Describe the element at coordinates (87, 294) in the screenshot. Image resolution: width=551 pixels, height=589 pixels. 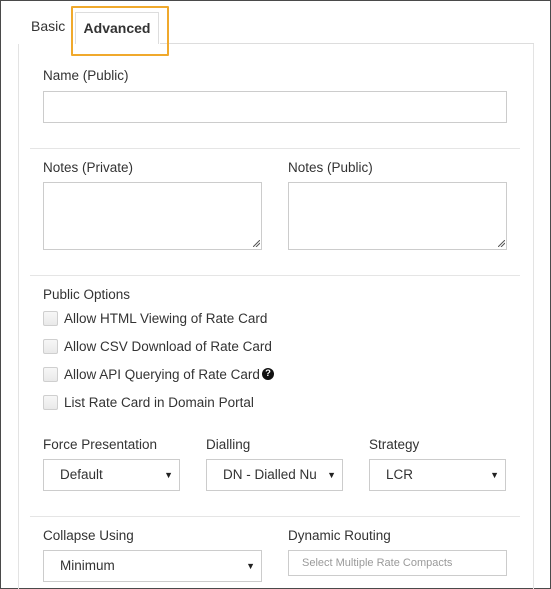
I see `public-options-heading: Public Options` at that location.